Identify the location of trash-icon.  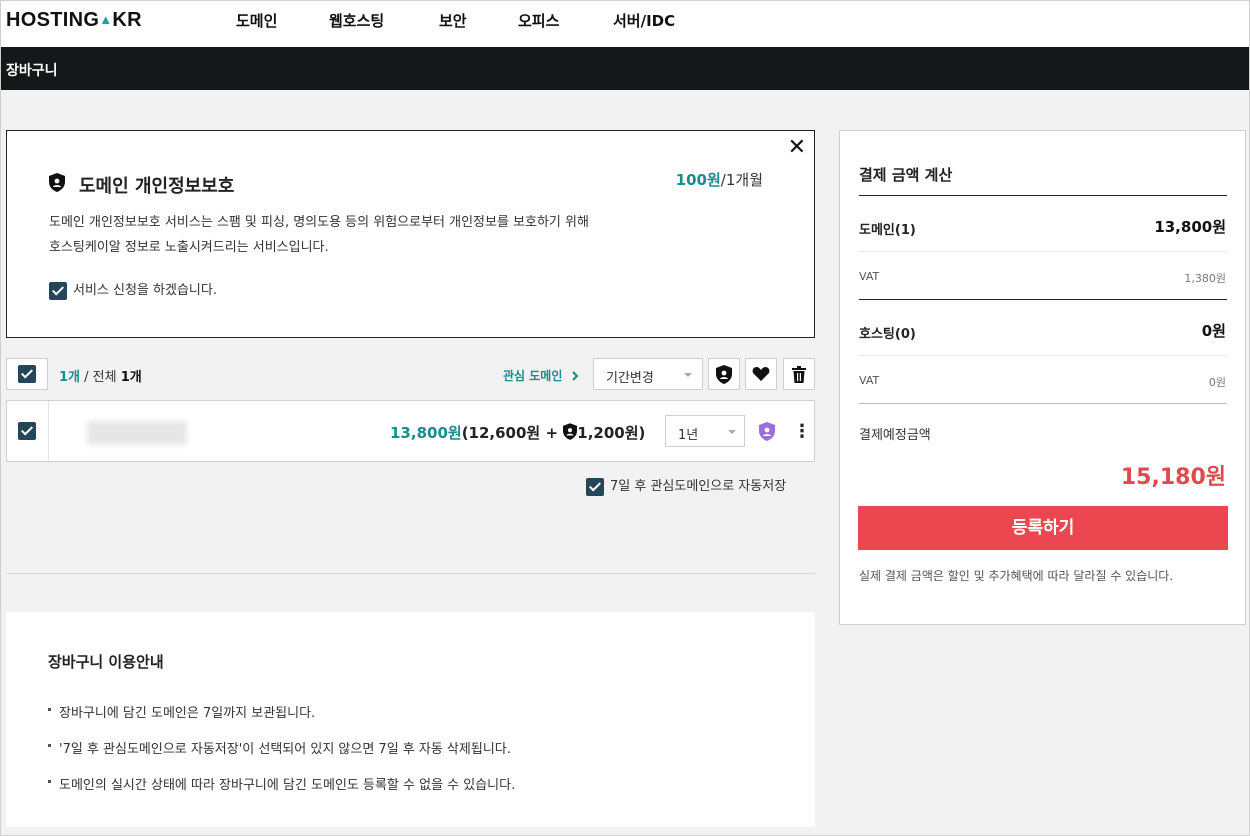
(799, 374).